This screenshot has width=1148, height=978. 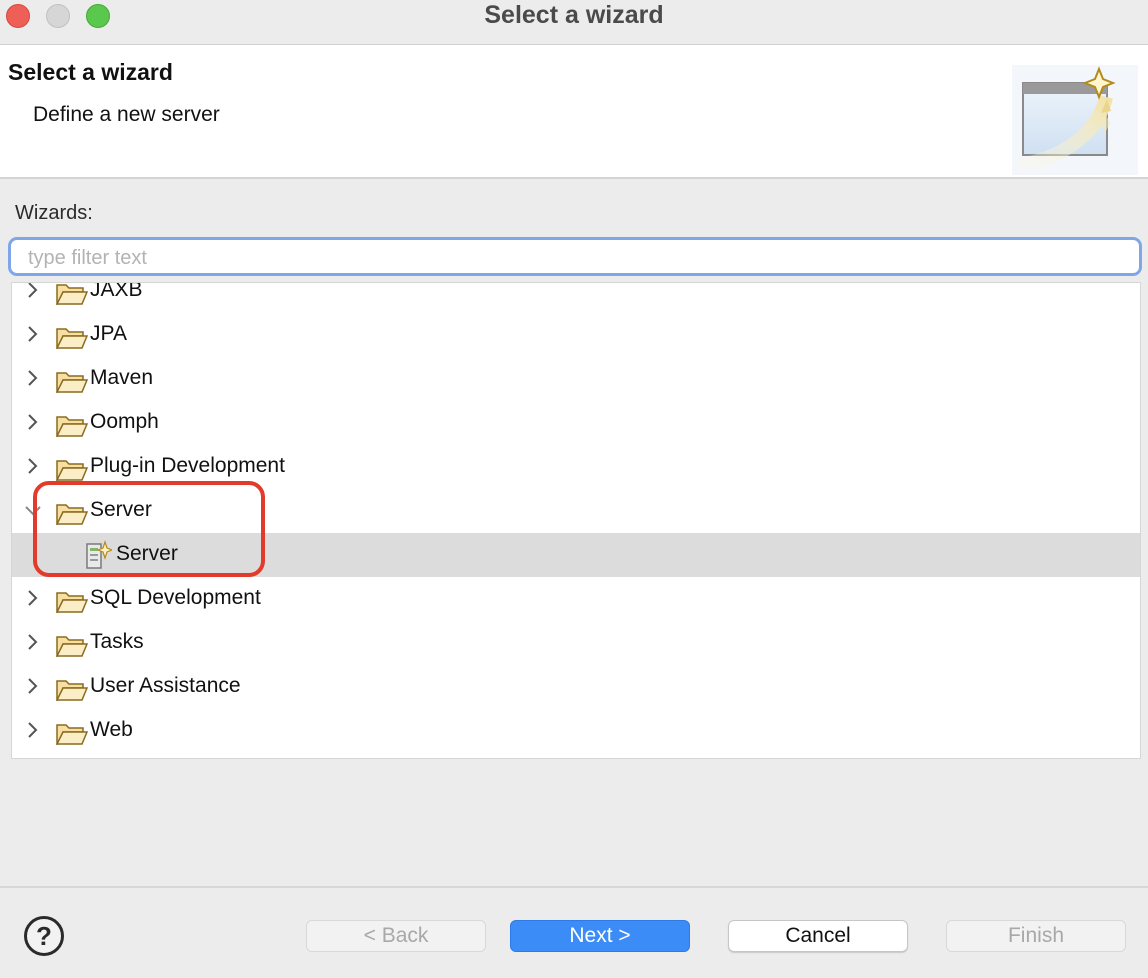 What do you see at coordinates (165, 685) in the screenshot?
I see `tree-item-label: User Assistance` at bounding box center [165, 685].